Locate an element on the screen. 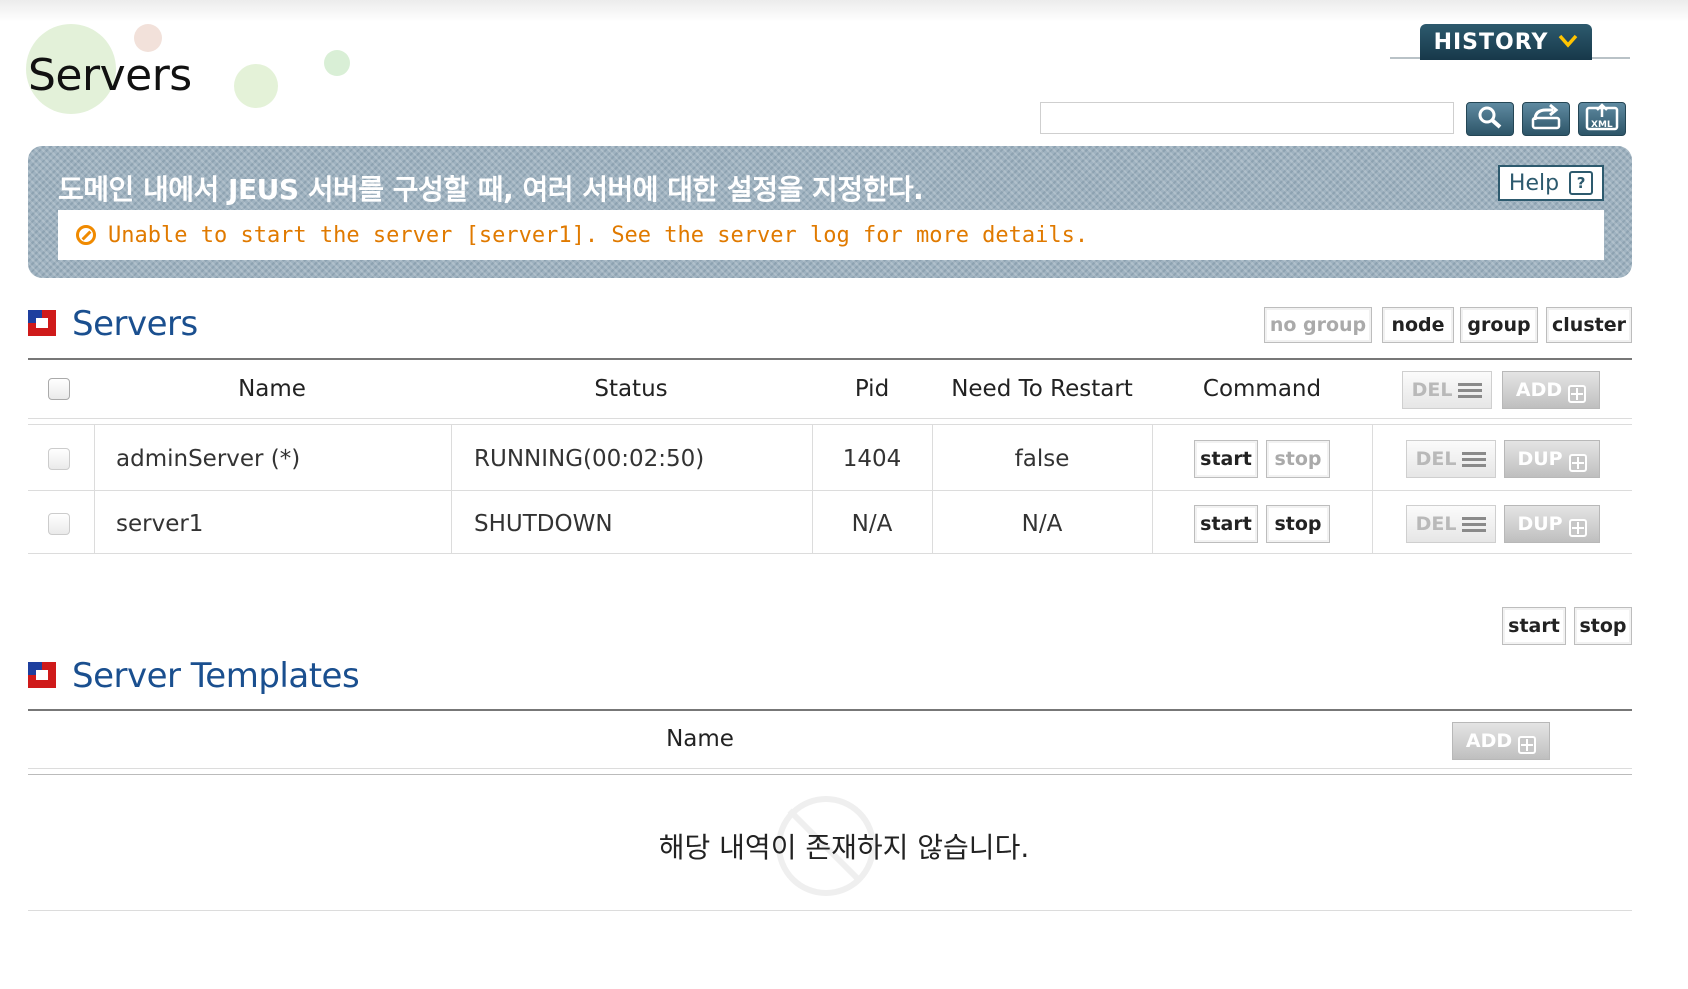 This screenshot has height=989, width=1688. column-header-pid: Pid is located at coordinates (872, 389).